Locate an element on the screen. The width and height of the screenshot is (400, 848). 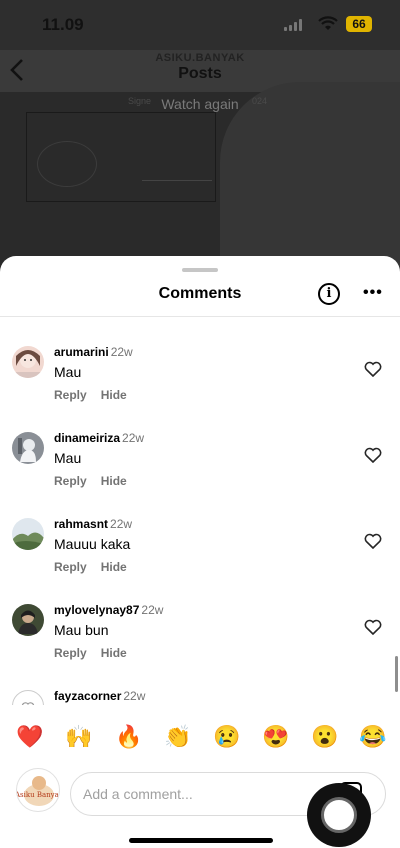
comment-username: dinameiriza 22w is located at coordinates (99, 438).